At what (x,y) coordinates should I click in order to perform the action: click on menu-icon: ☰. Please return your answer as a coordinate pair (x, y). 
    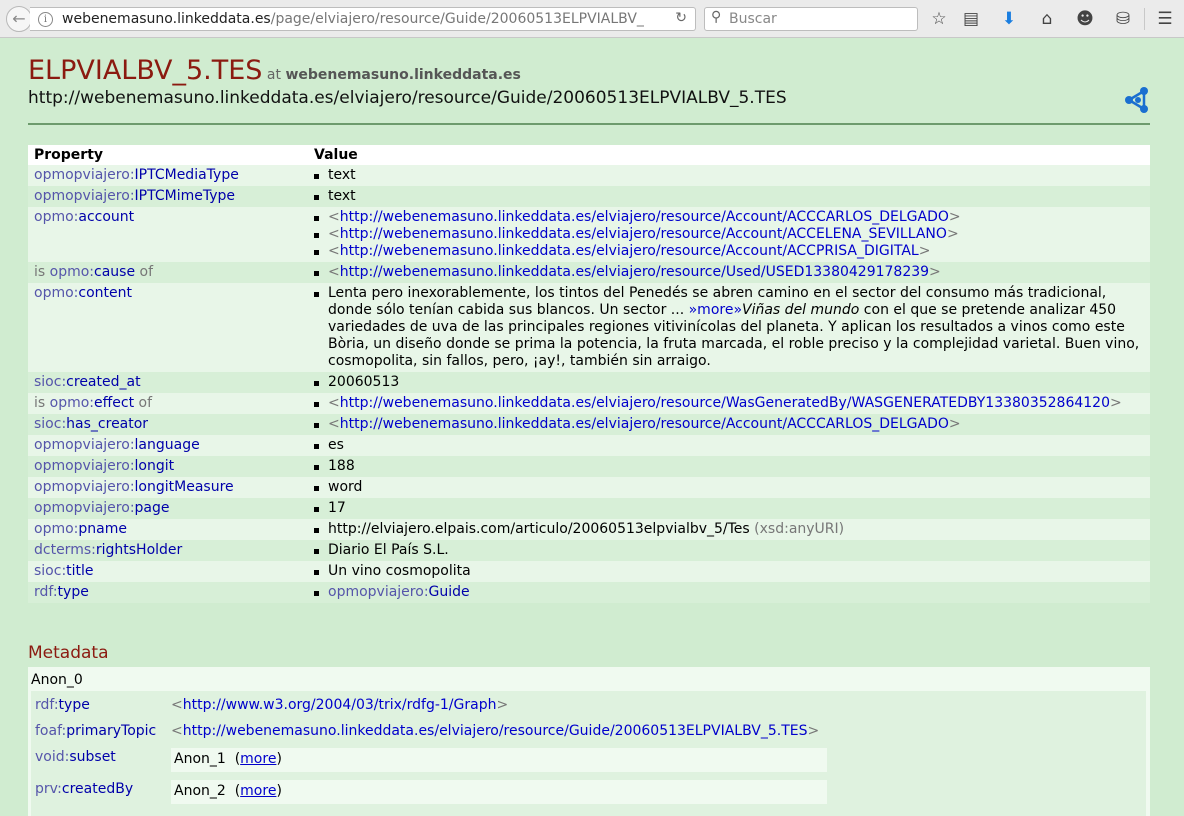
    Looking at the image, I should click on (1165, 19).